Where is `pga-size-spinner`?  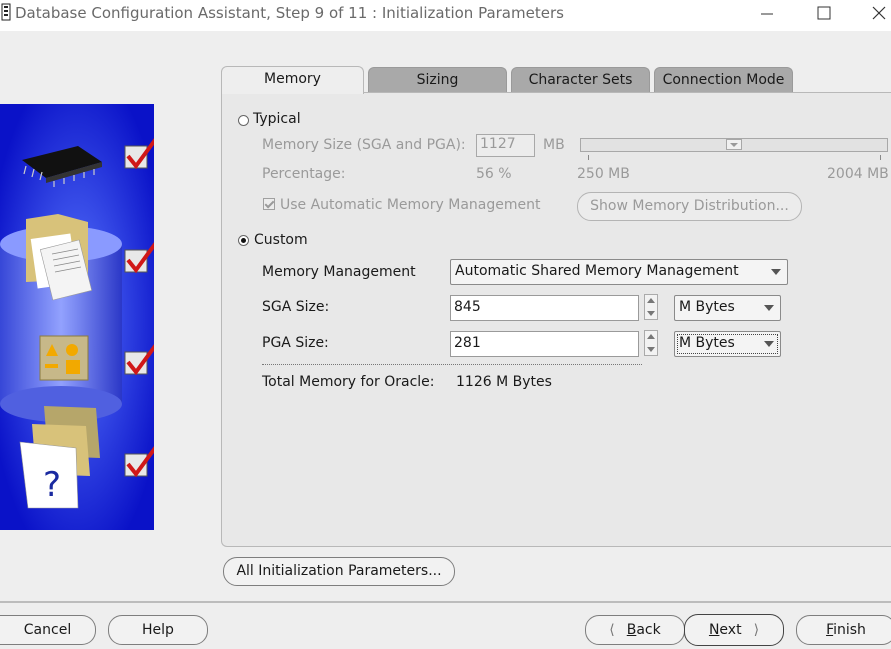
pga-size-spinner is located at coordinates (651, 343).